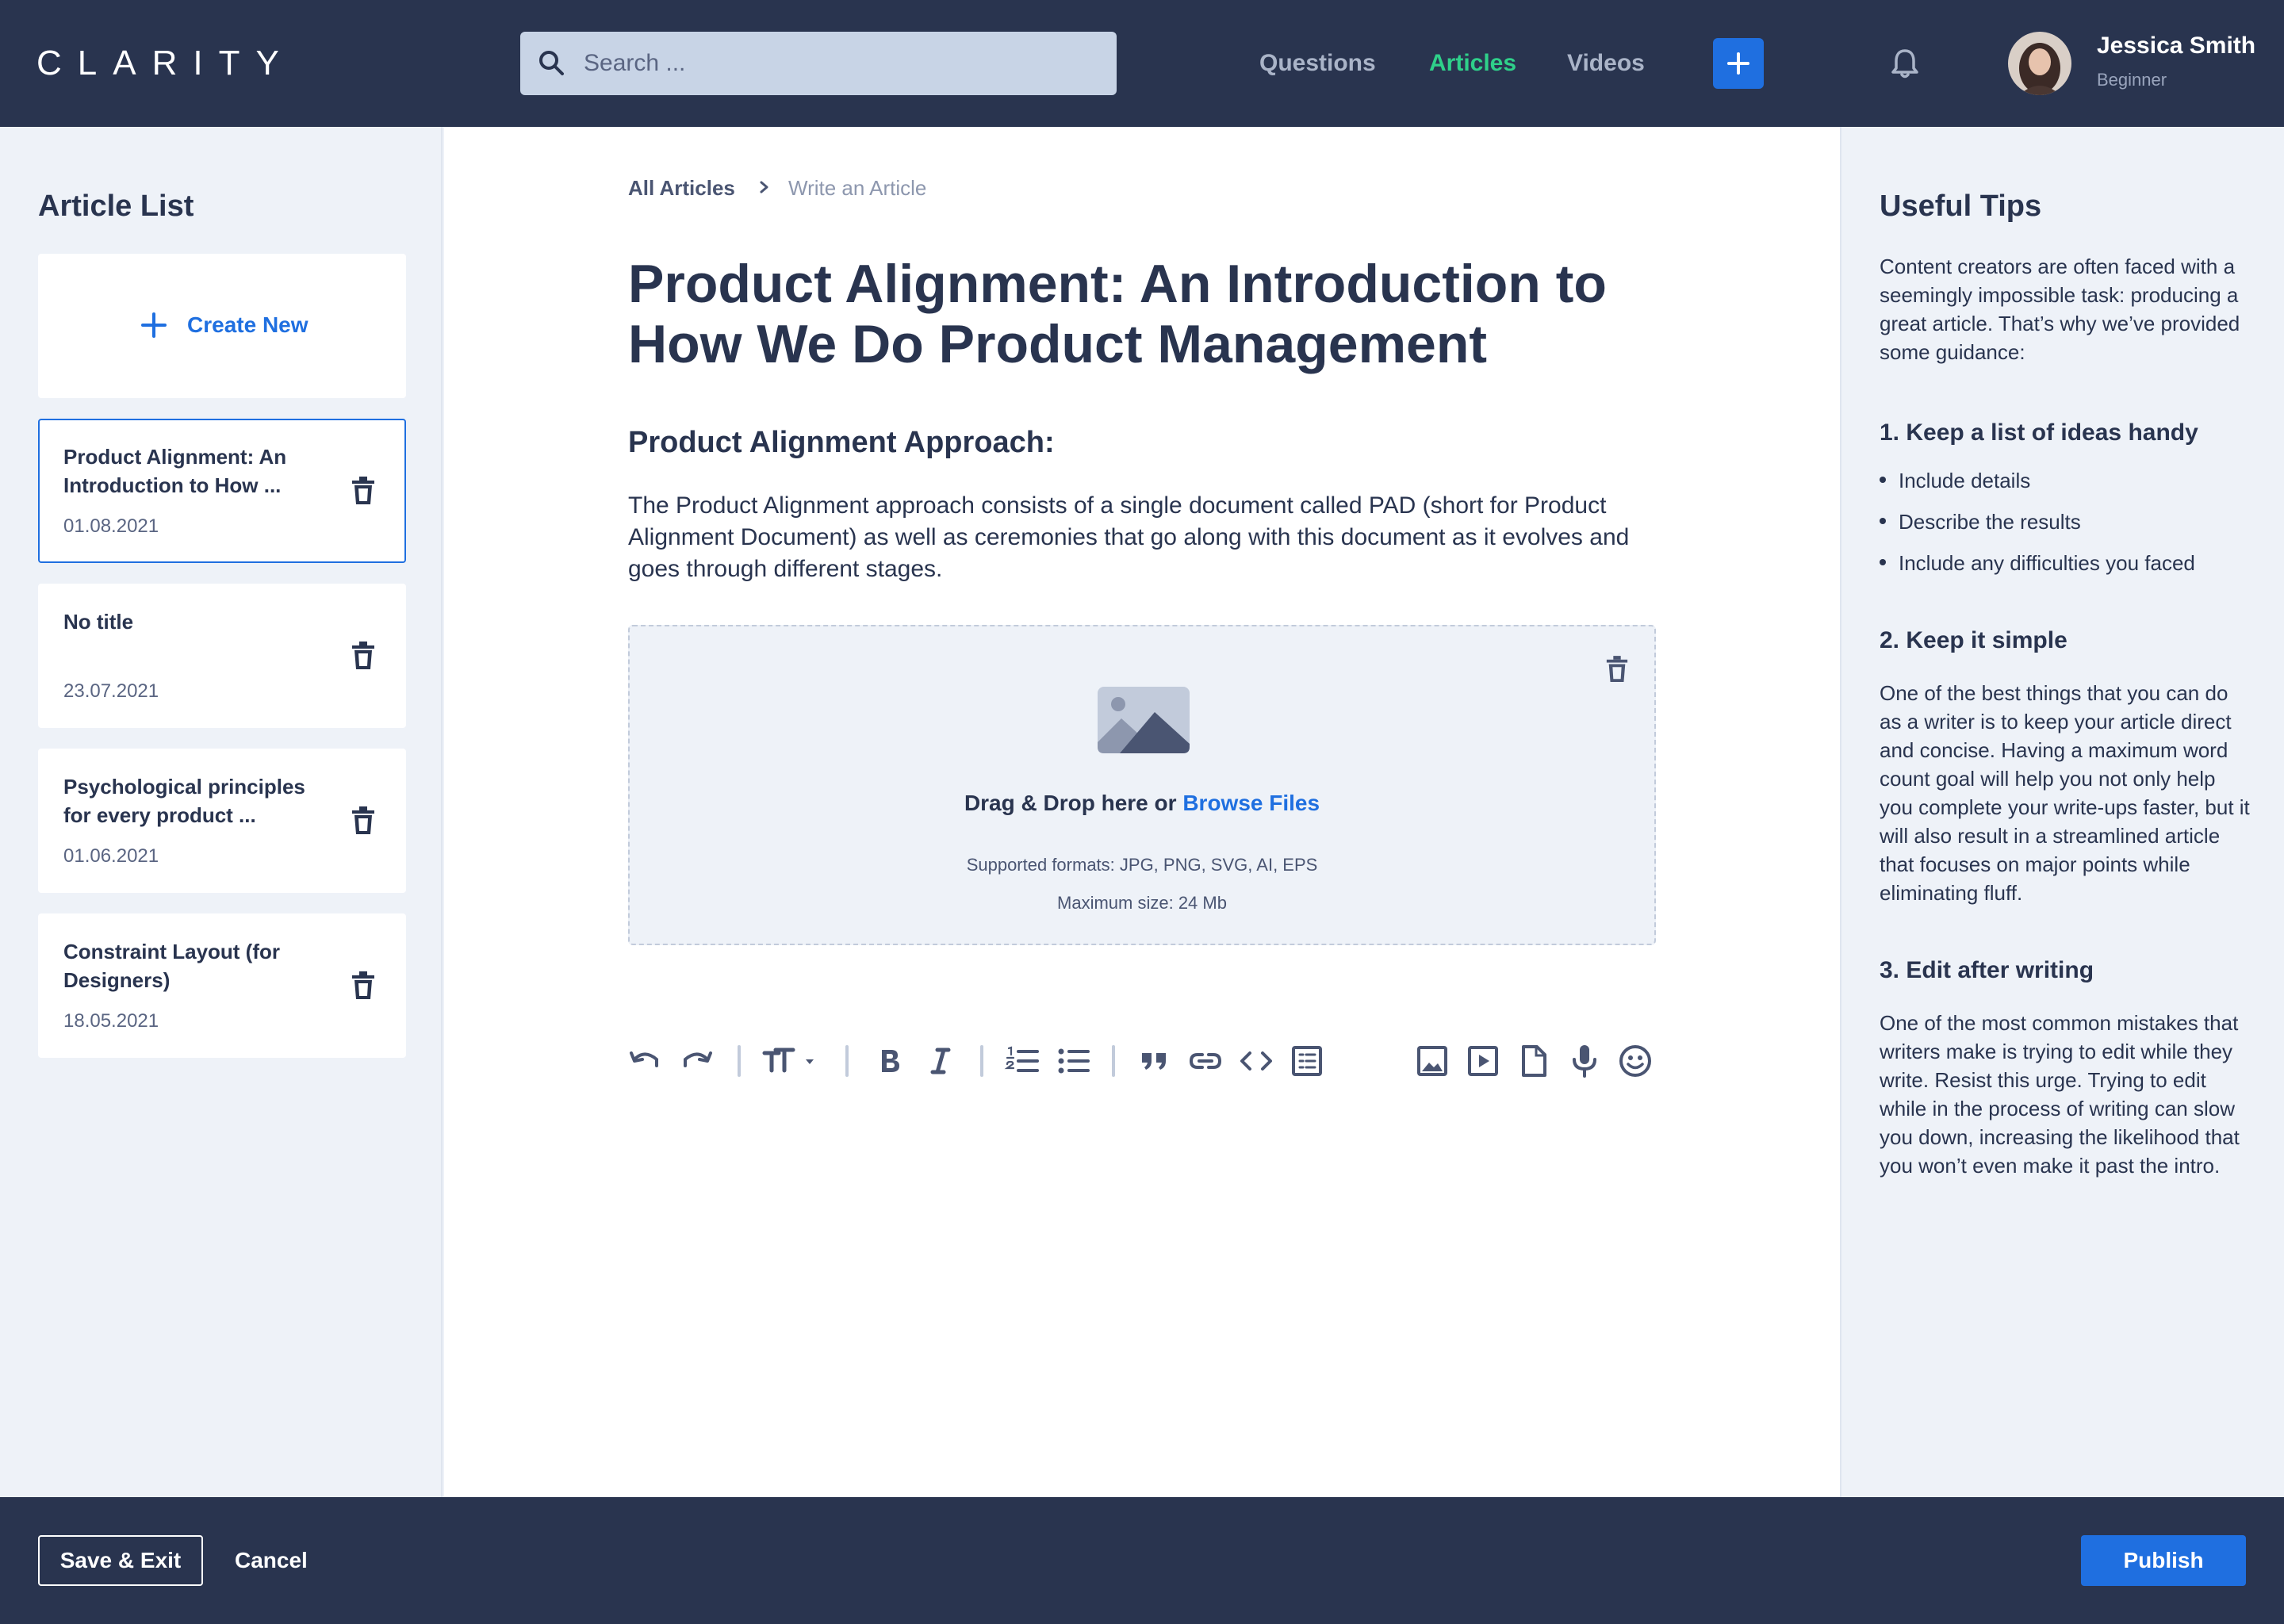 Image resolution: width=2284 pixels, height=1624 pixels. What do you see at coordinates (789, 1061) in the screenshot?
I see `text-size-icon` at bounding box center [789, 1061].